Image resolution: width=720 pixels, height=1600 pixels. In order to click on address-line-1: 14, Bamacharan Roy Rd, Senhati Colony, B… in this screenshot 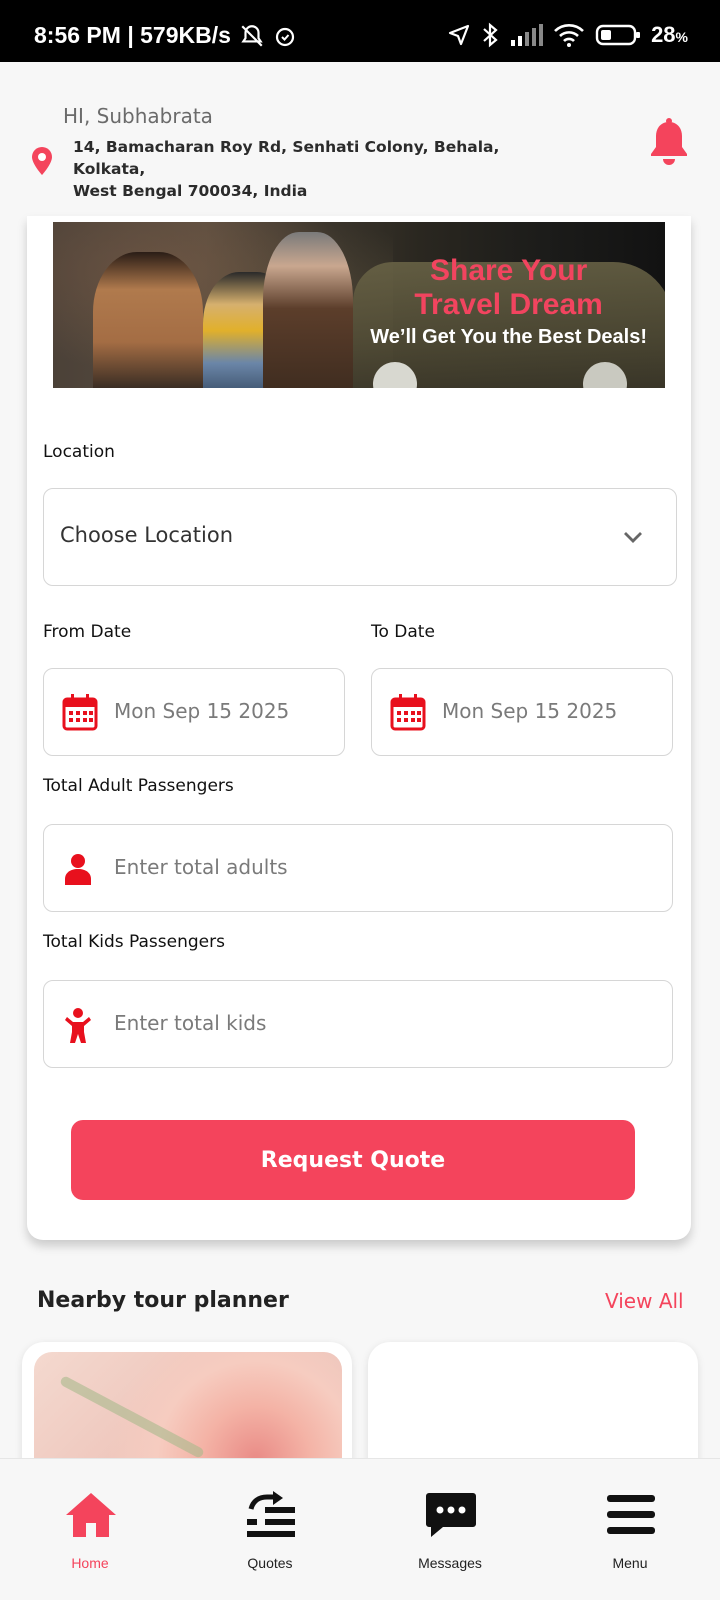, I will do `click(286, 158)`.